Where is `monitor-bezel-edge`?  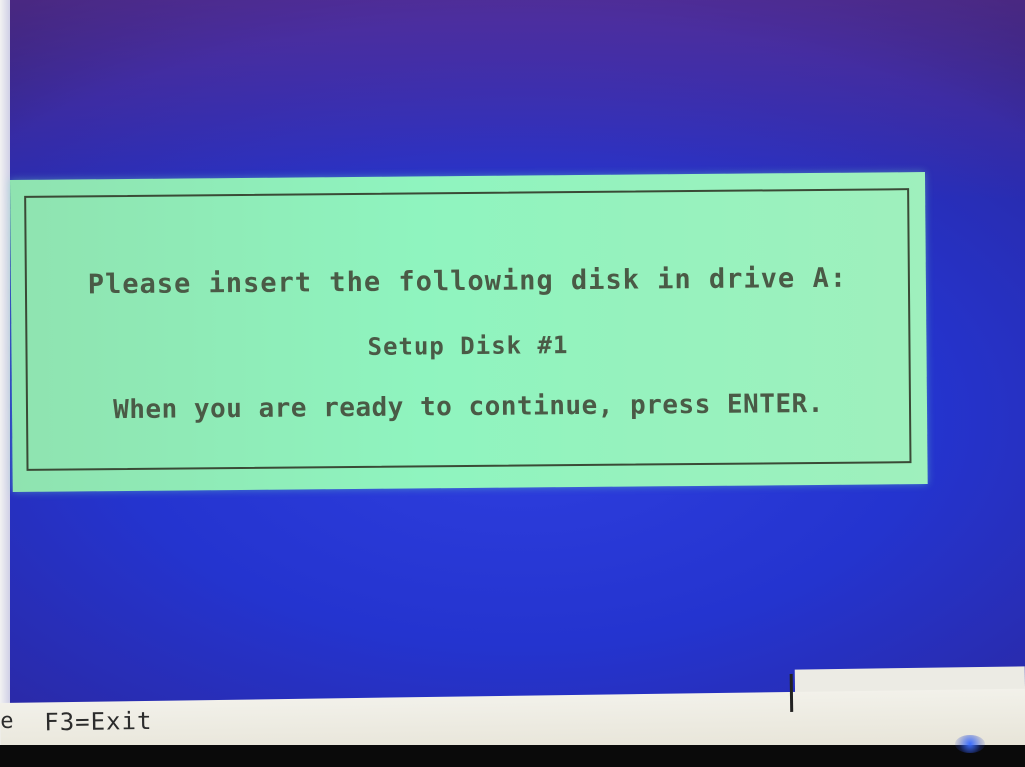
monitor-bezel-edge is located at coordinates (5, 383).